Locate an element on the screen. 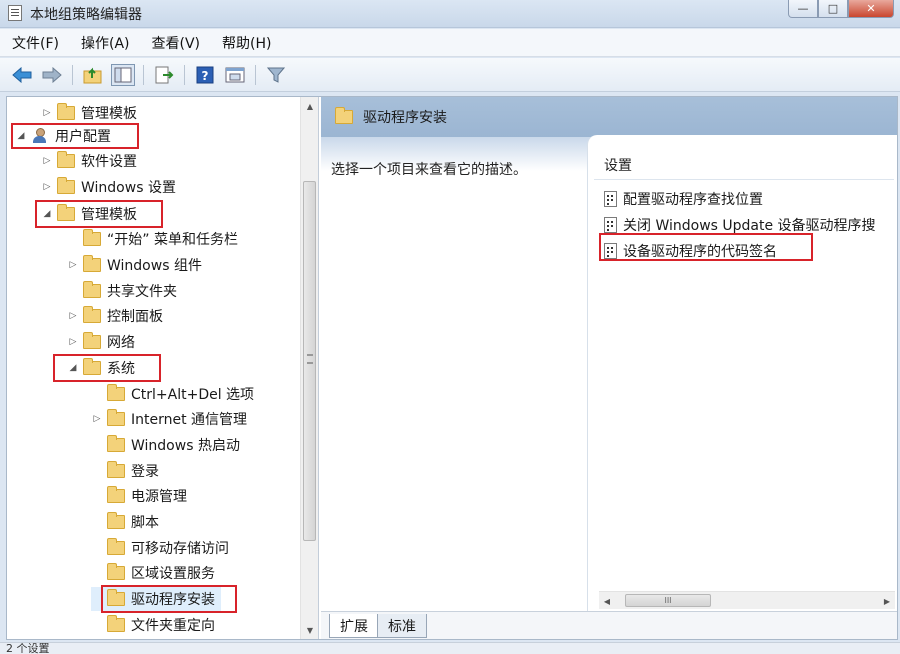 Image resolution: width=900 pixels, height=654 pixels. tree-item-label: Windows 热启动 is located at coordinates (185, 446).